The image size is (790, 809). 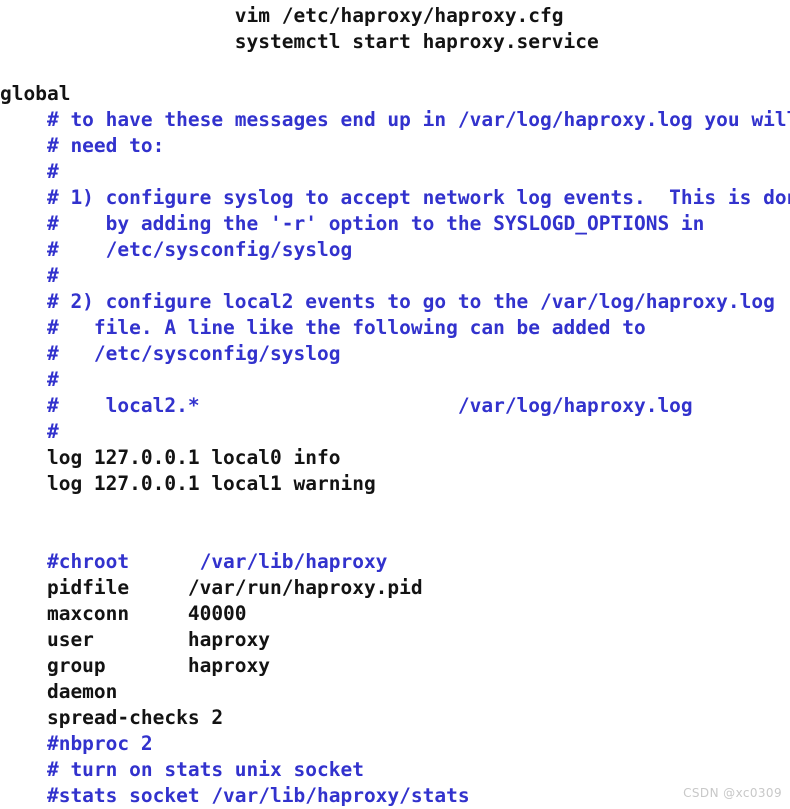 What do you see at coordinates (395, 666) in the screenshot?
I see `code-line: group haproxy` at bounding box center [395, 666].